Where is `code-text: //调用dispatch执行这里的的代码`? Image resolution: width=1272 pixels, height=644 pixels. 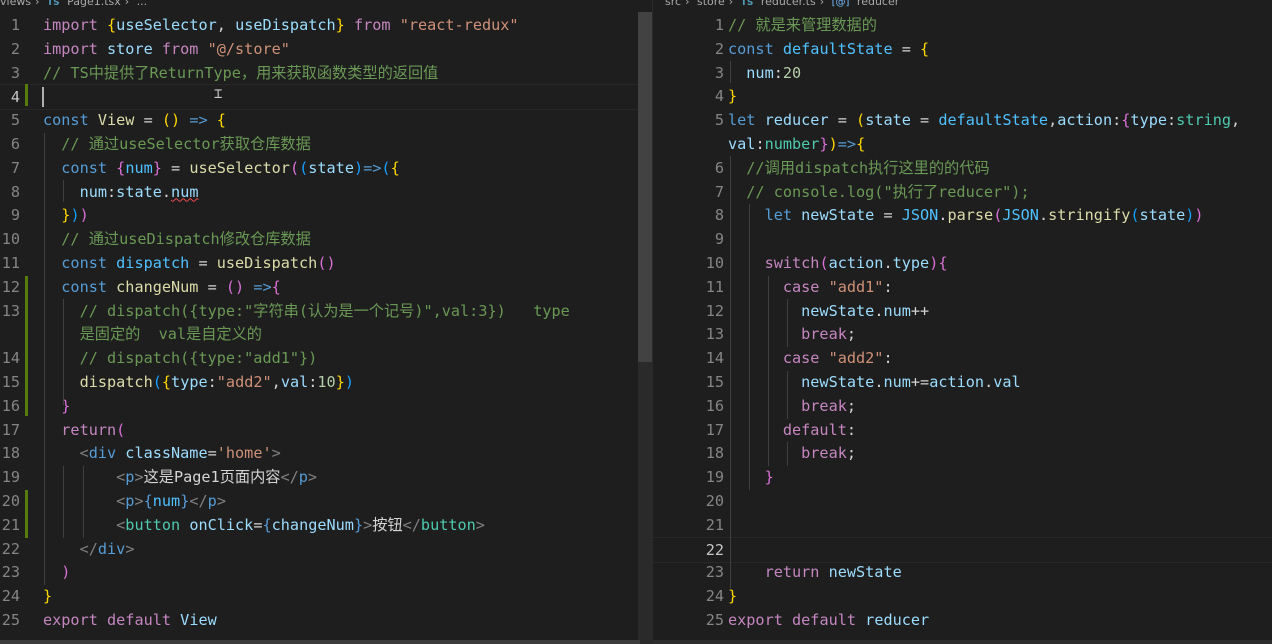
code-text: //调用dispatch执行这里的的代码 is located at coordinates (858, 168).